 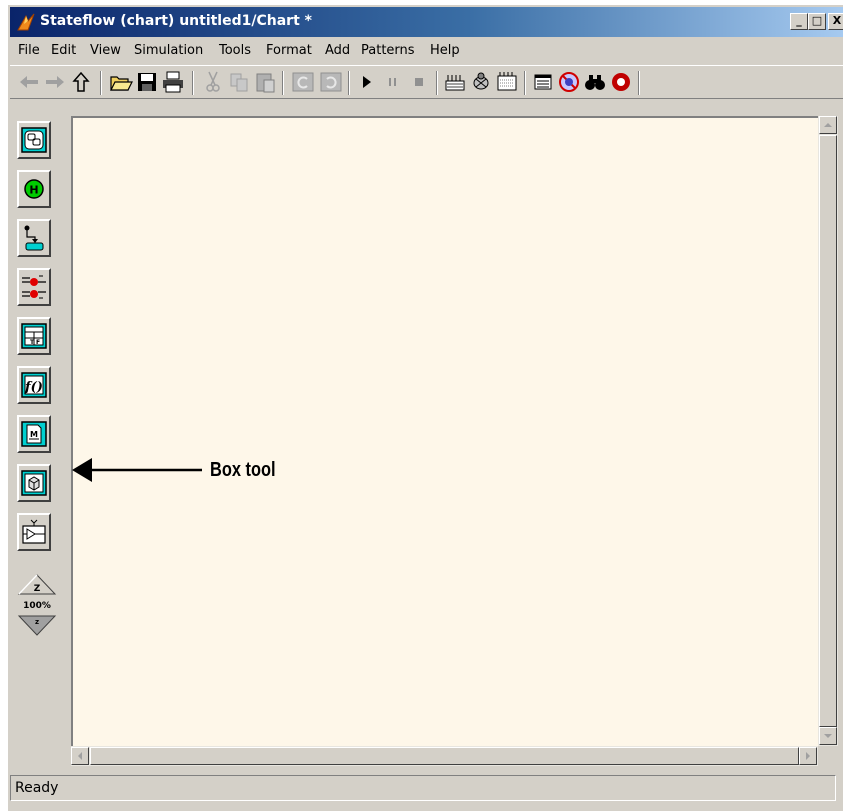 I want to click on state-tool-button, so click(x=34, y=140).